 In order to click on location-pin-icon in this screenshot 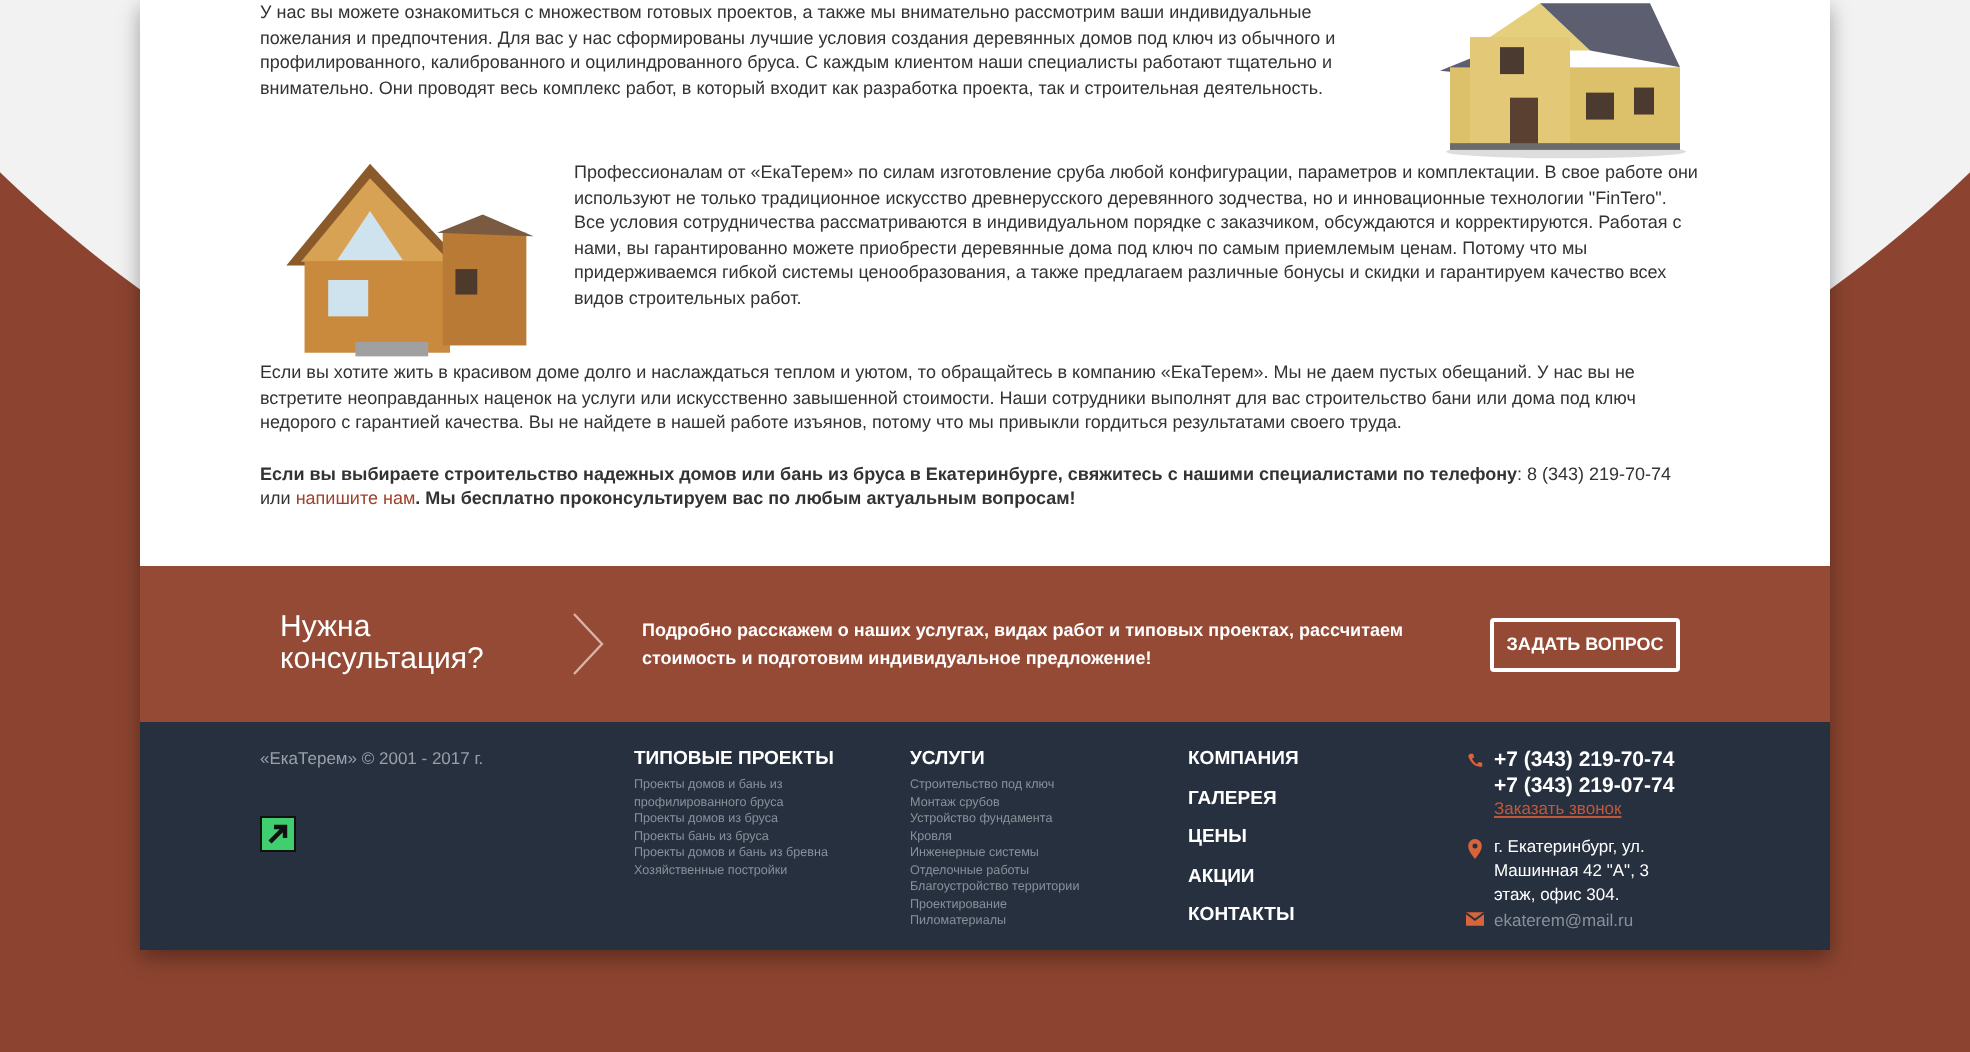, I will do `click(1475, 849)`.